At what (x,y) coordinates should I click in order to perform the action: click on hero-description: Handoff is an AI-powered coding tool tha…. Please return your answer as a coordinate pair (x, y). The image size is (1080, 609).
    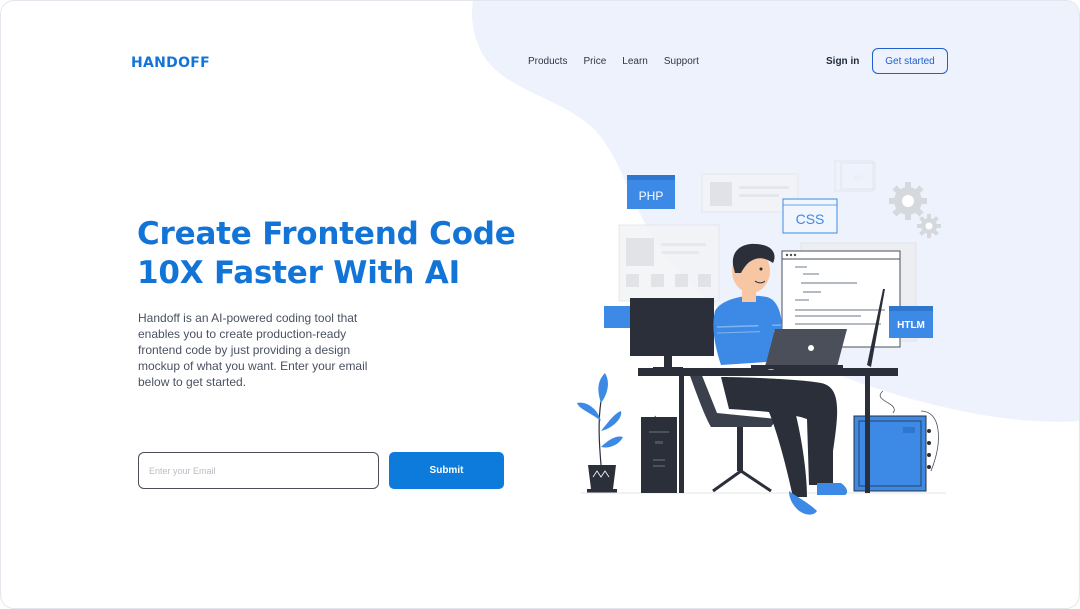
    Looking at the image, I should click on (253, 350).